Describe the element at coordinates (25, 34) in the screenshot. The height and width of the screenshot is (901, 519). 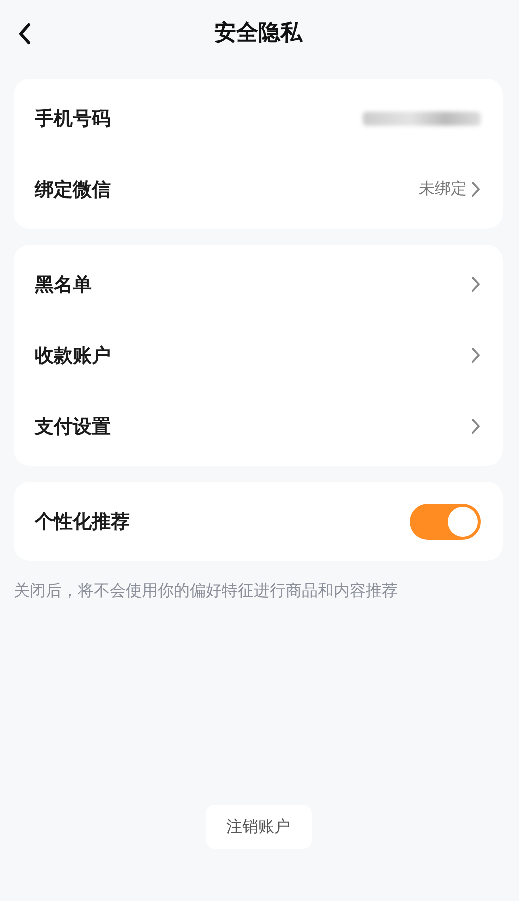
I see `back-icon` at that location.